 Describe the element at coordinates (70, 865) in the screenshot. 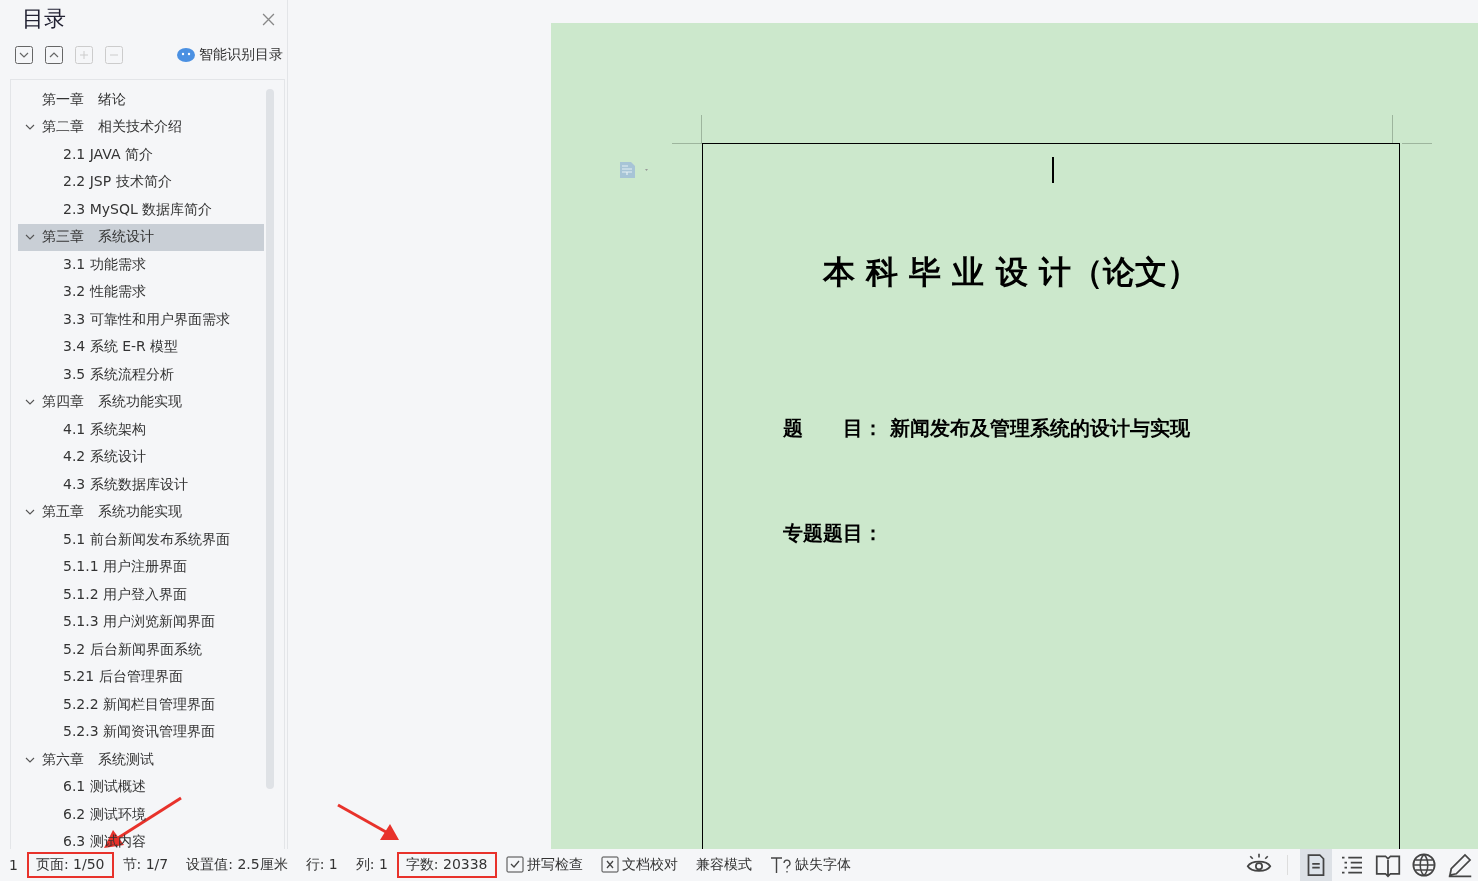

I see `status-item: 页面: 1/50` at that location.